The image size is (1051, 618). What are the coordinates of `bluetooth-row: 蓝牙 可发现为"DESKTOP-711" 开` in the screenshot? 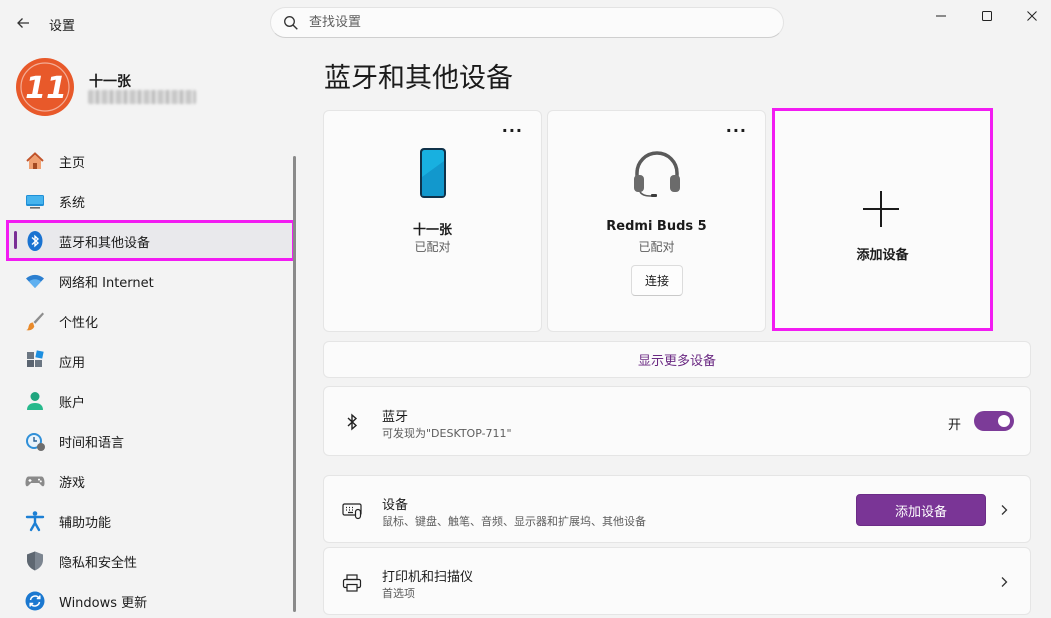 It's located at (677, 421).